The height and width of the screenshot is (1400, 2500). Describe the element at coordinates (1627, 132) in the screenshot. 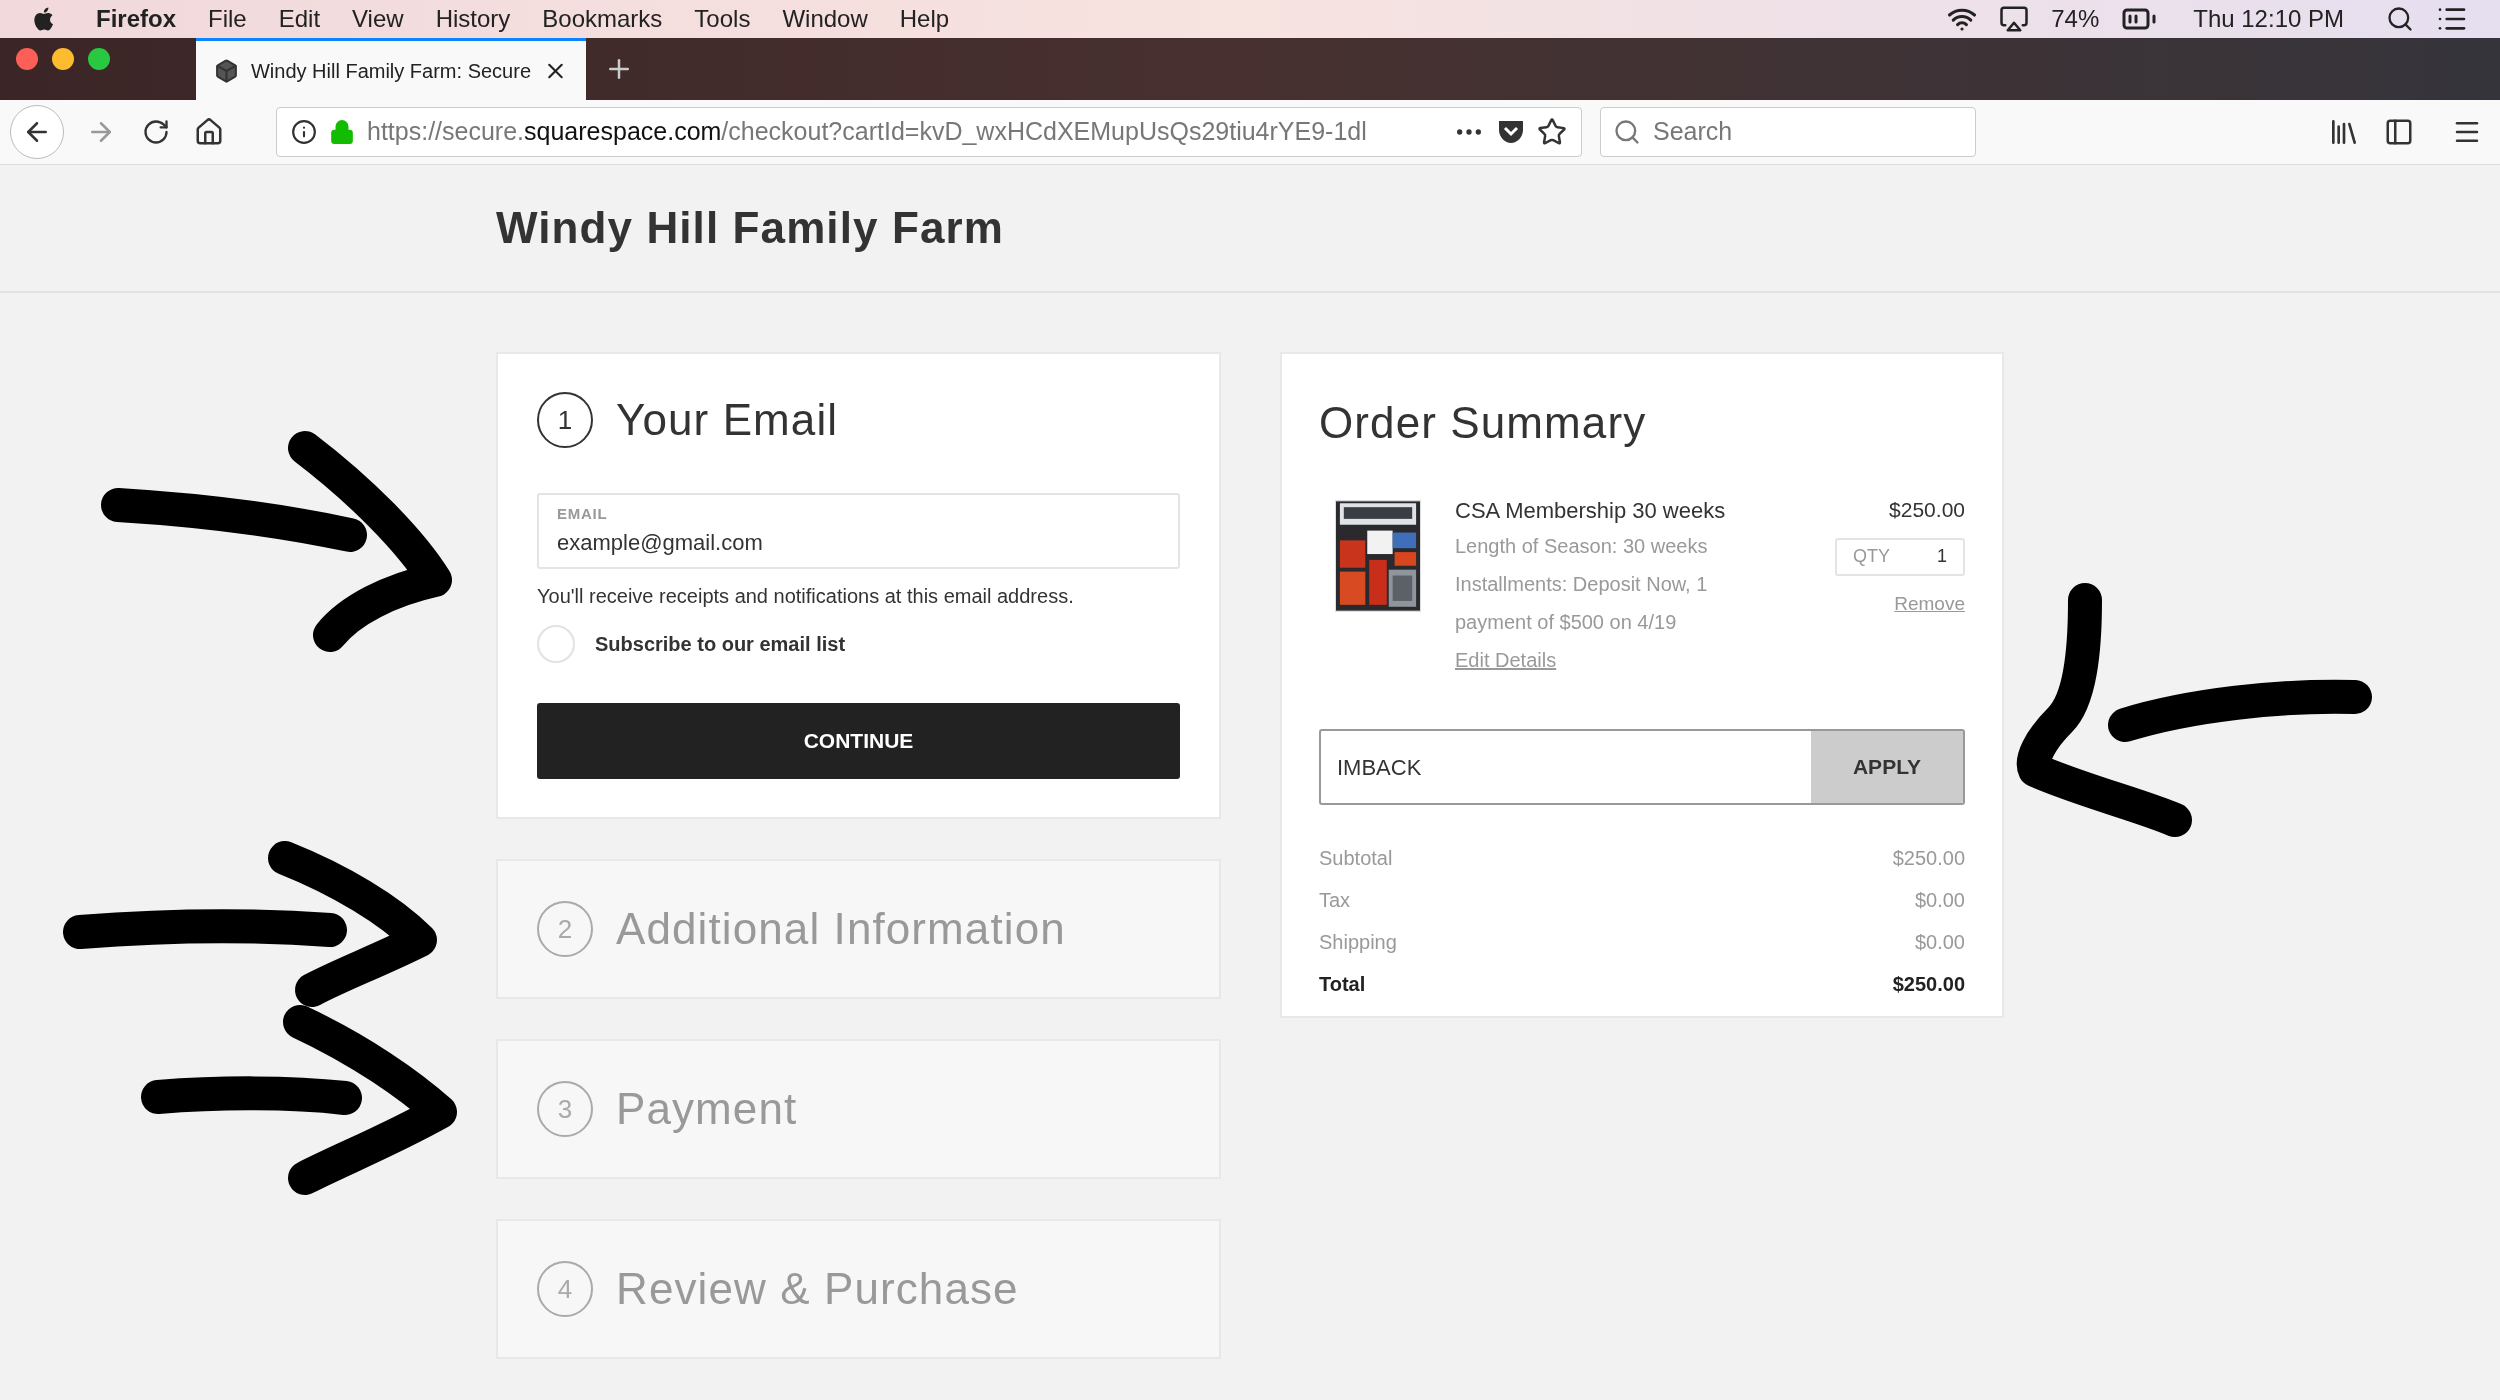

I see `search-icon` at that location.